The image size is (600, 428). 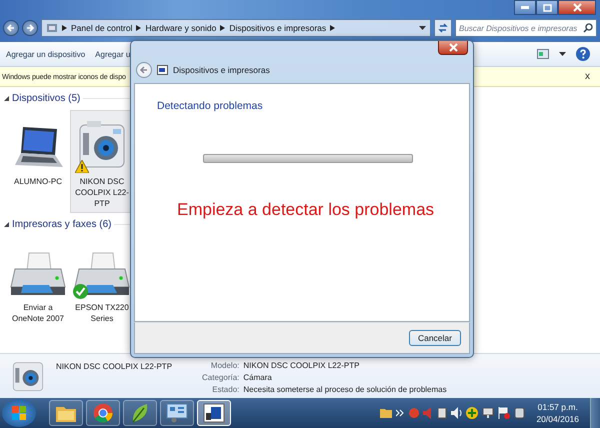 I want to click on refresh-icon, so click(x=443, y=28).